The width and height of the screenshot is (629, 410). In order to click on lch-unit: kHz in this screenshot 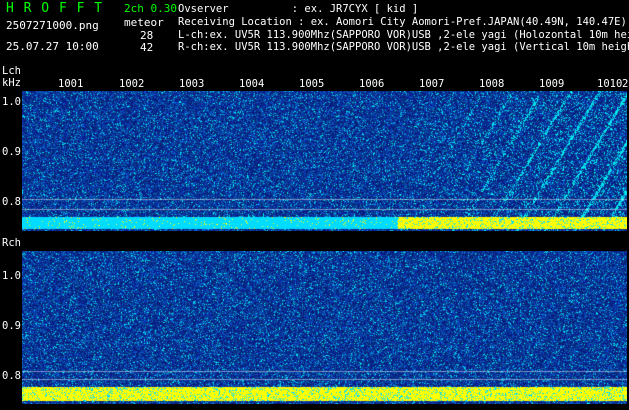, I will do `click(11, 83)`.